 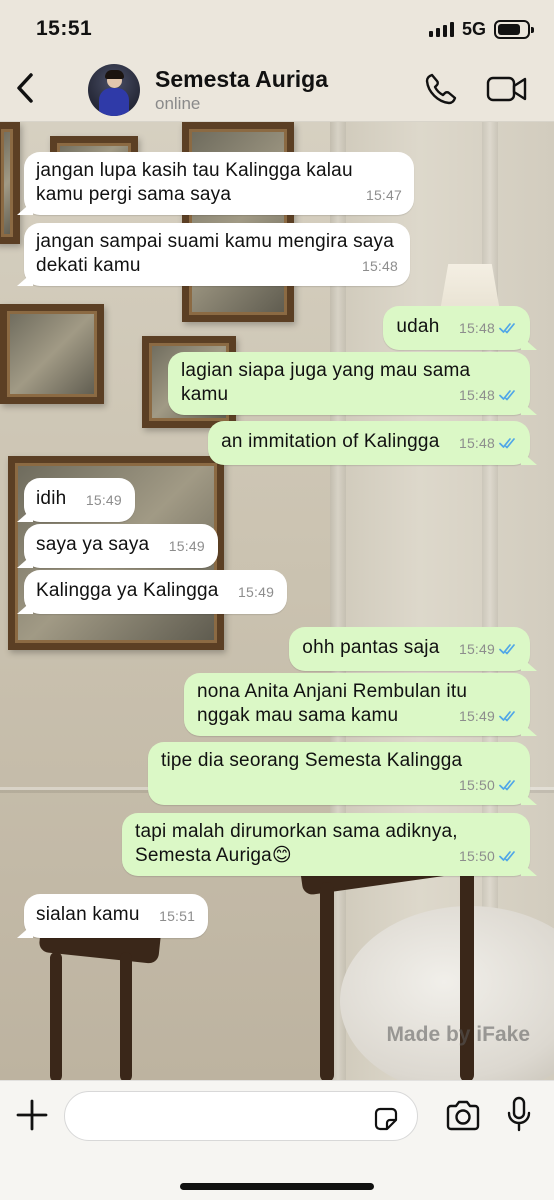 What do you see at coordinates (177, 916) in the screenshot?
I see `message-time: 15:51` at bounding box center [177, 916].